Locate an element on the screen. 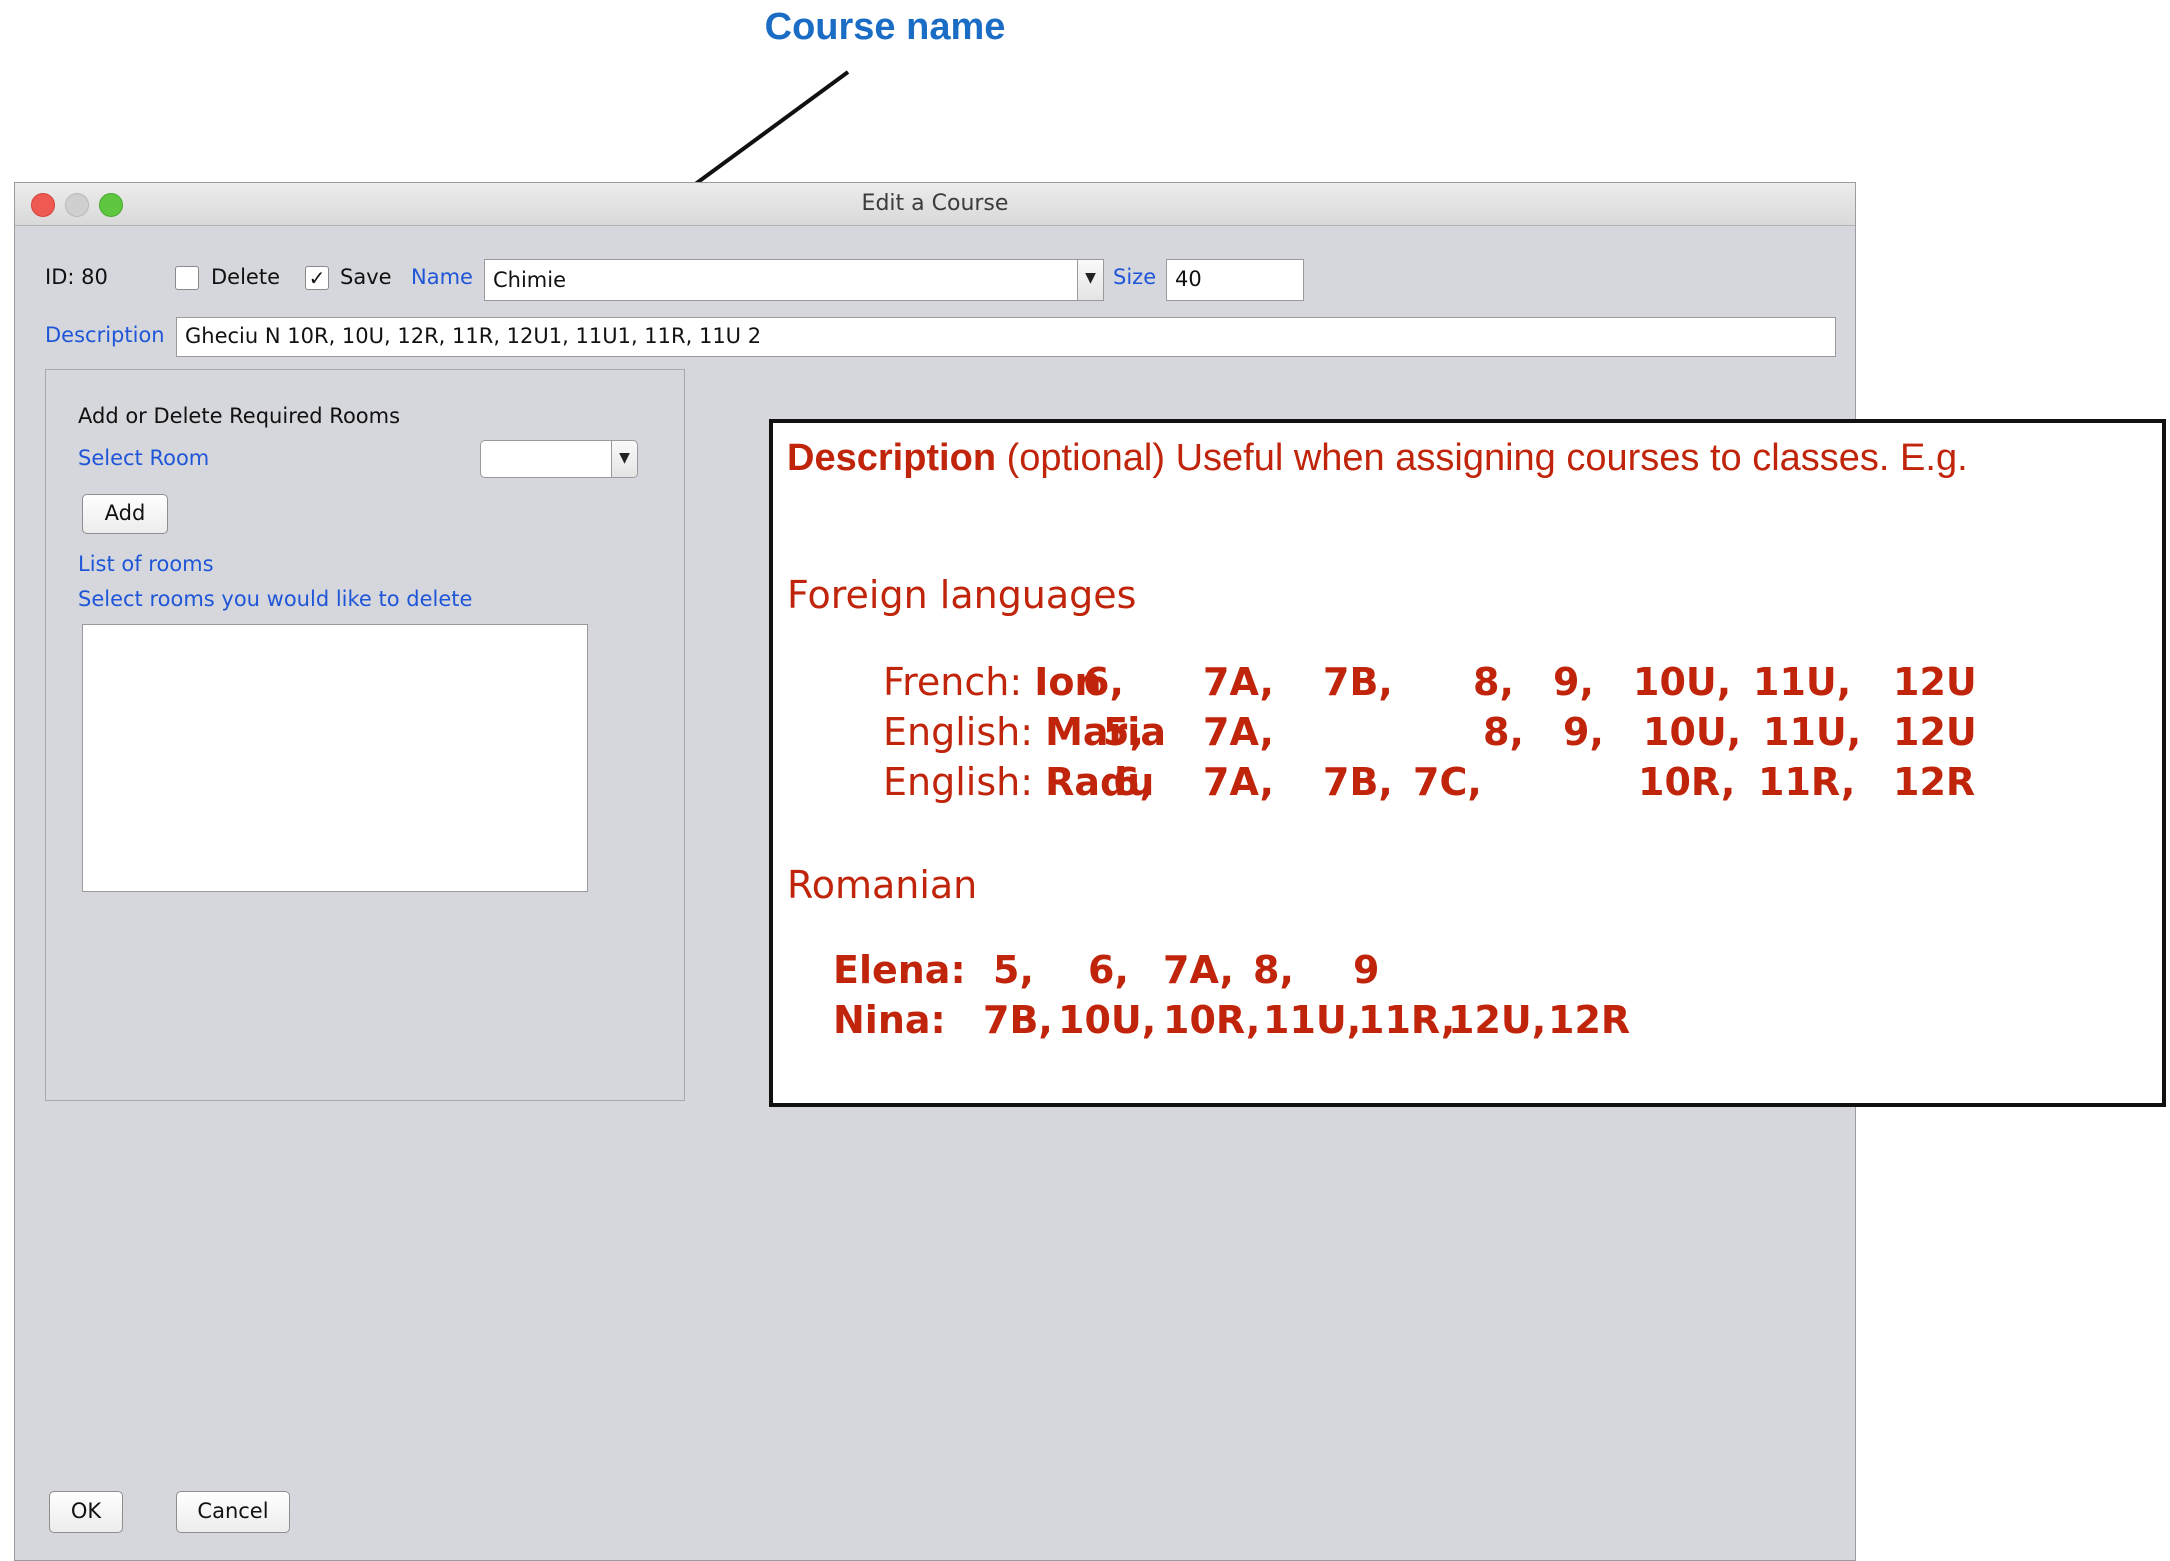  add-room-button: Add is located at coordinates (125, 514).